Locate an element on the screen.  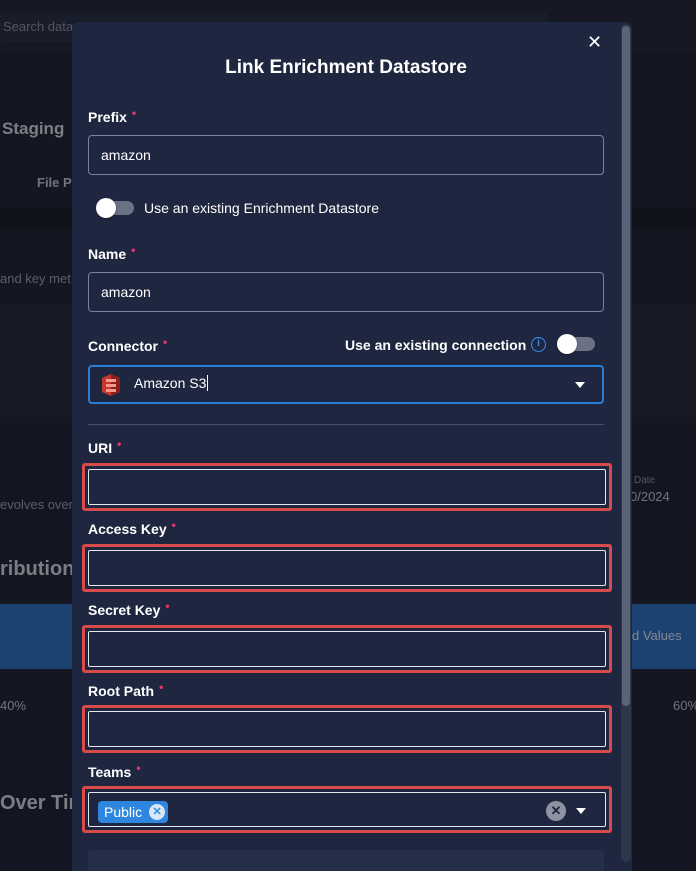
teams-label-text: Teams is located at coordinates (110, 772).